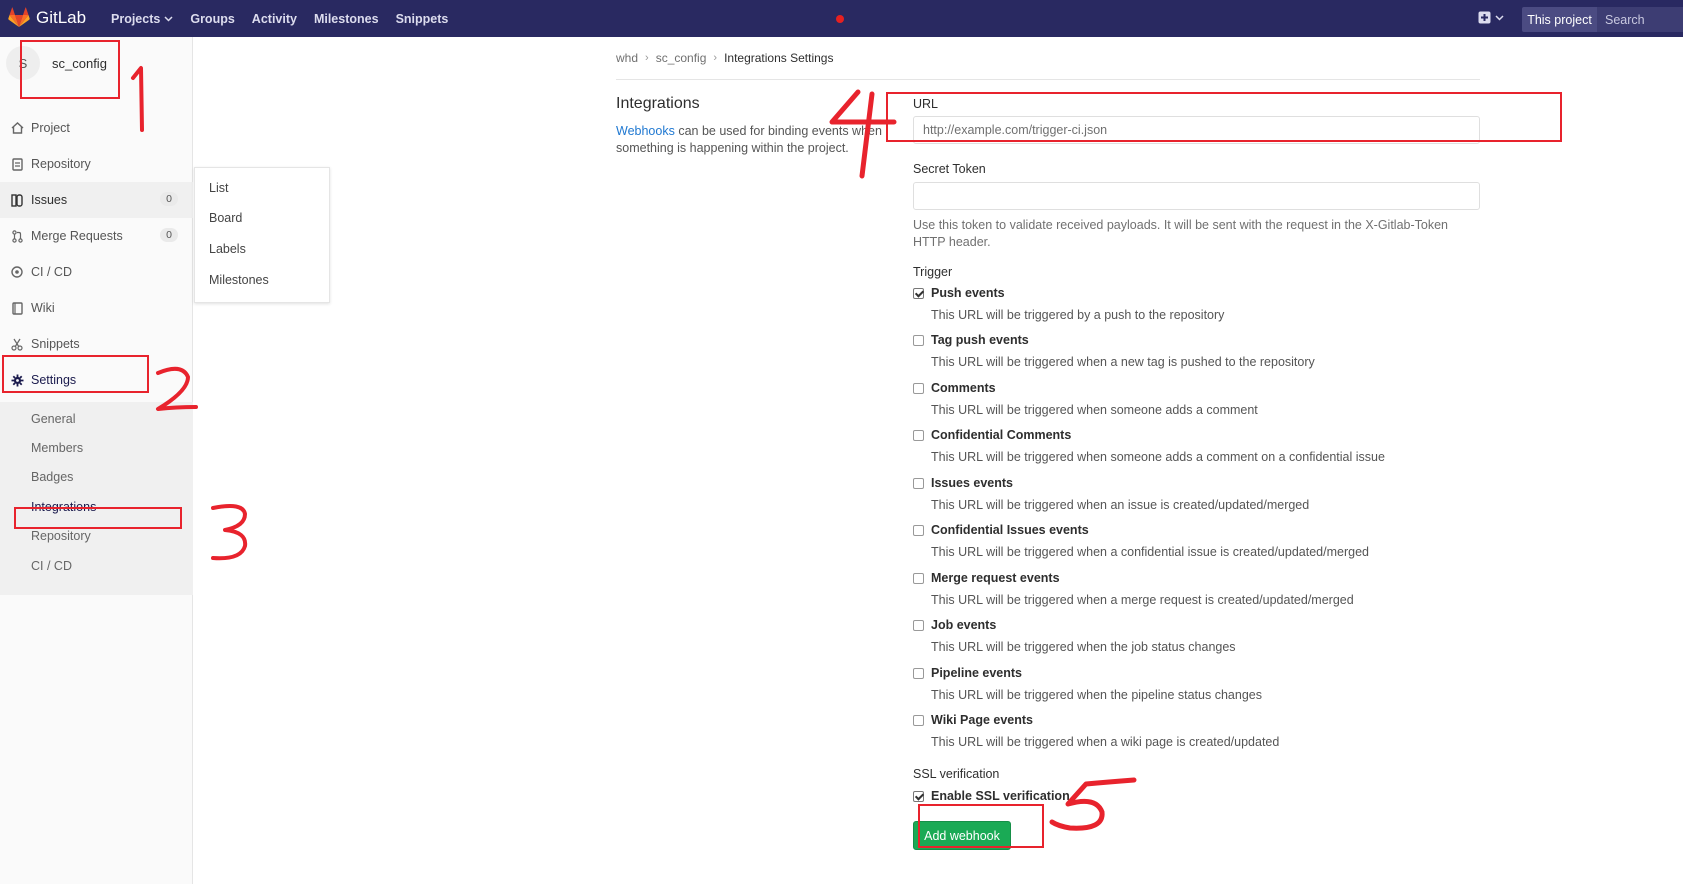  What do you see at coordinates (995, 578) in the screenshot?
I see `trigger-name: Merge request events` at bounding box center [995, 578].